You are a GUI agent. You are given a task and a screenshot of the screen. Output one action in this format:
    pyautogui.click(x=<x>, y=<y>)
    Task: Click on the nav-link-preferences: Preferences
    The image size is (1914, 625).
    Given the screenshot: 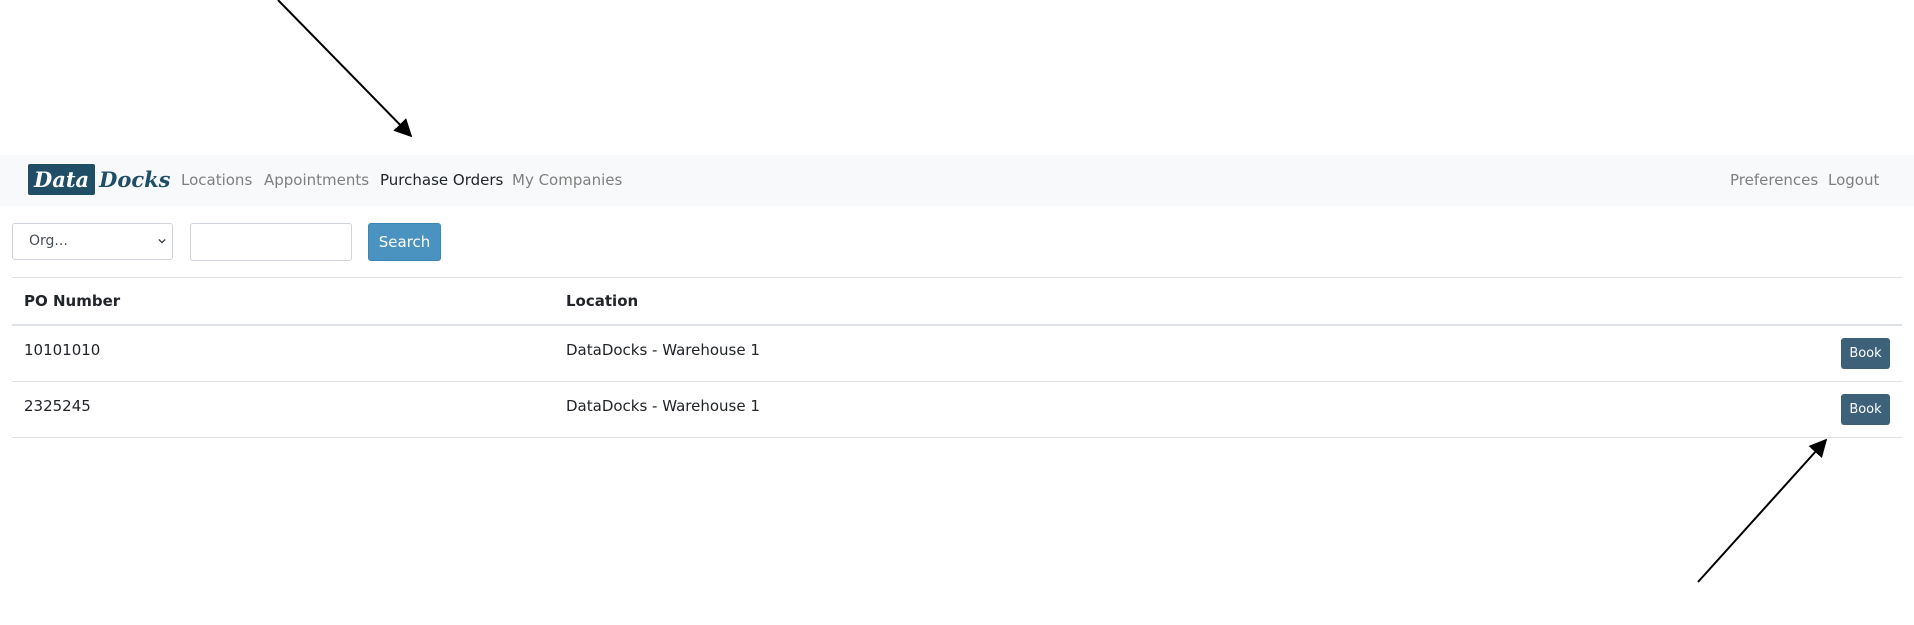 What is the action you would take?
    pyautogui.click(x=1774, y=180)
    